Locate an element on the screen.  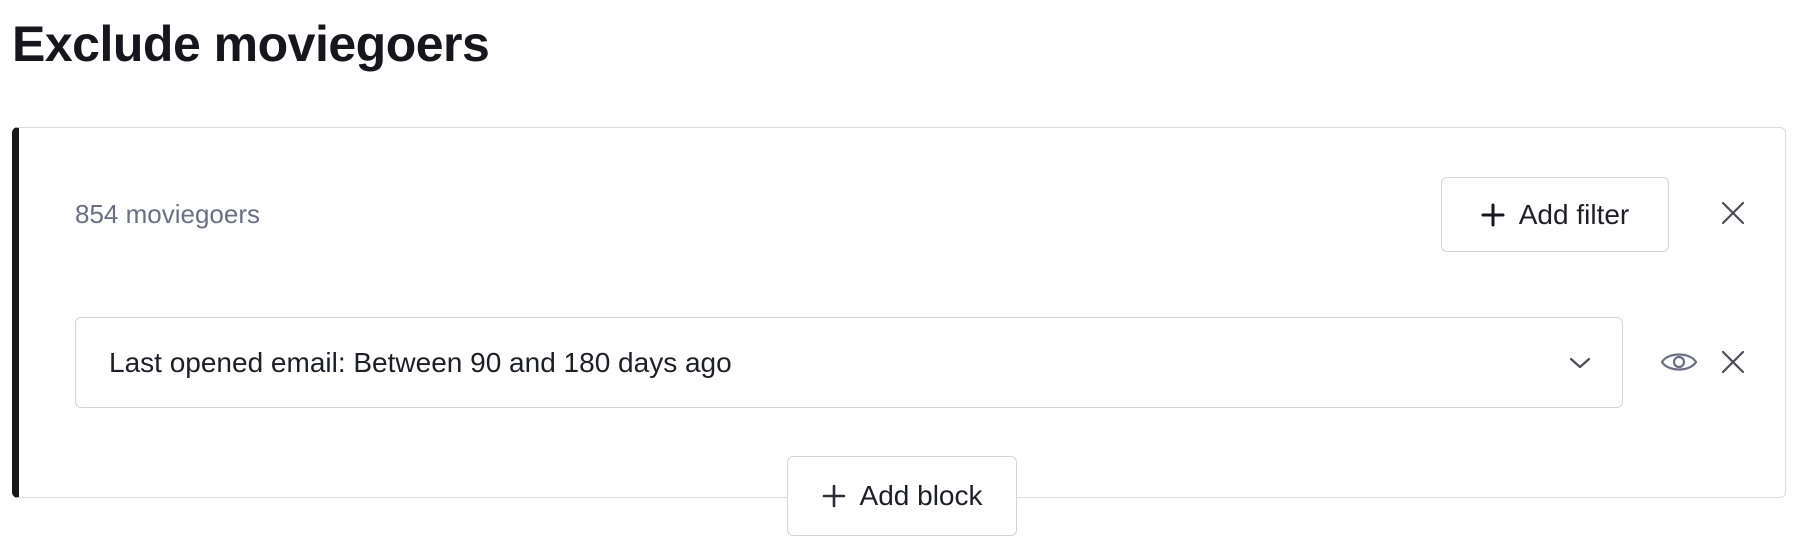
eye-icon is located at coordinates (1679, 362).